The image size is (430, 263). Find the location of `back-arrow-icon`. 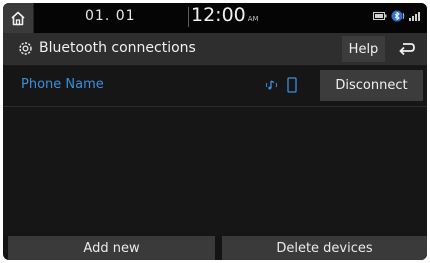

back-arrow-icon is located at coordinates (407, 49).